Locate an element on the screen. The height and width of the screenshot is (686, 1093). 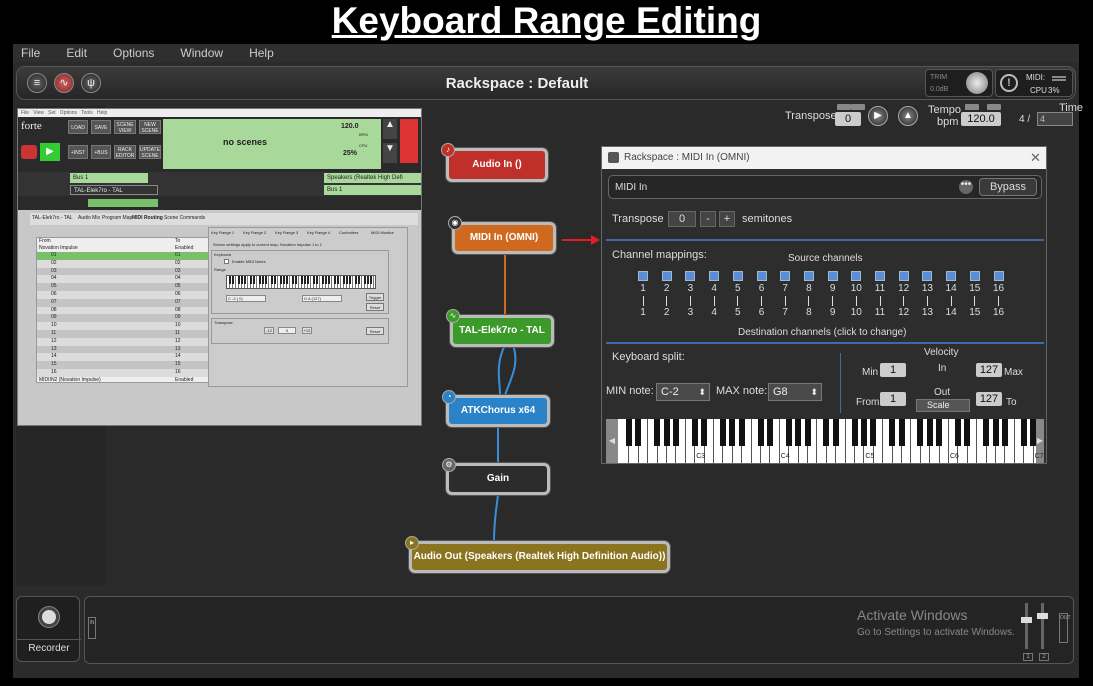
velocity-min-value: 1 is located at coordinates (893, 370).